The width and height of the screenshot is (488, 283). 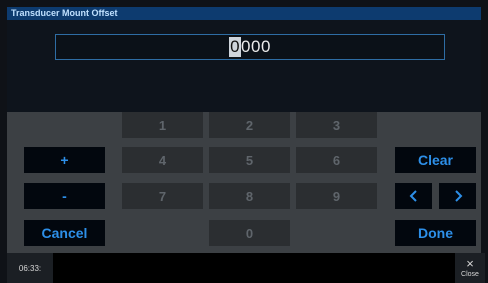 I want to click on digit-key-7: 7, so click(x=162, y=196).